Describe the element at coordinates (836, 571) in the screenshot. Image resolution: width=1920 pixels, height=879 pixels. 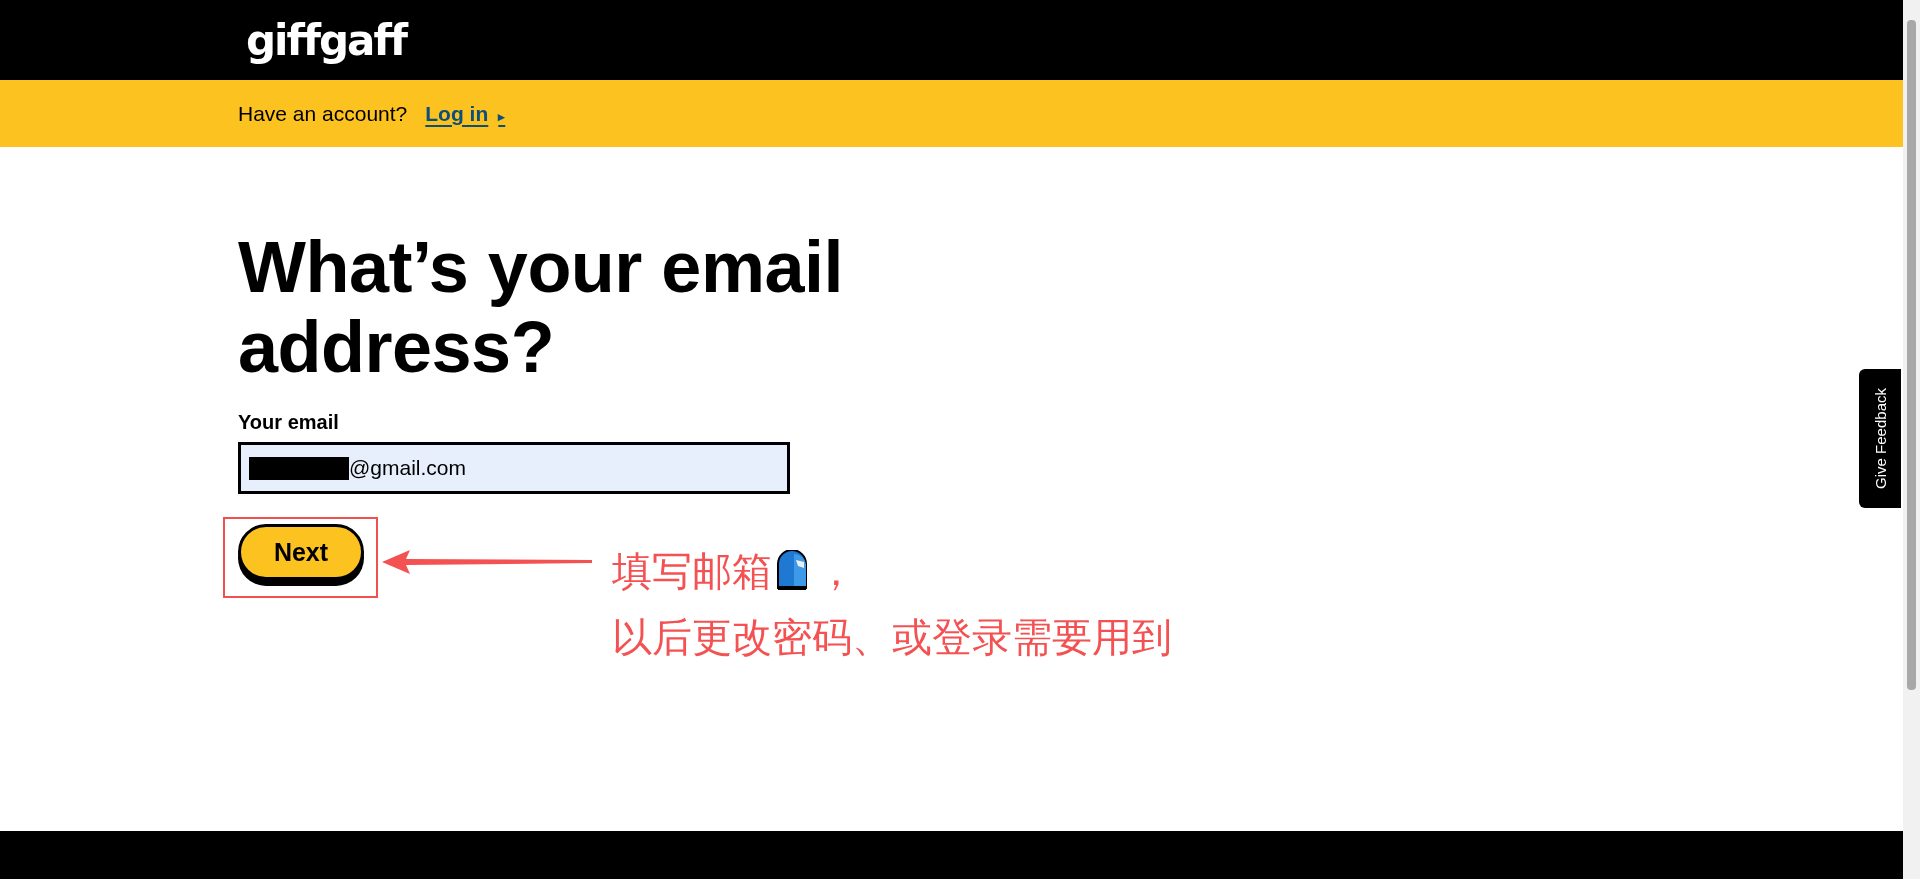
I see `annotation-comma: ，` at that location.